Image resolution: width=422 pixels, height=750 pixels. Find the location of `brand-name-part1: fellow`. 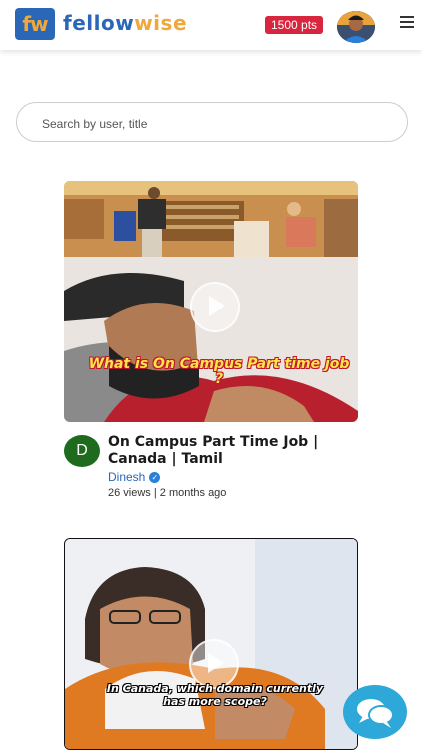

brand-name-part1: fellow is located at coordinates (99, 23).